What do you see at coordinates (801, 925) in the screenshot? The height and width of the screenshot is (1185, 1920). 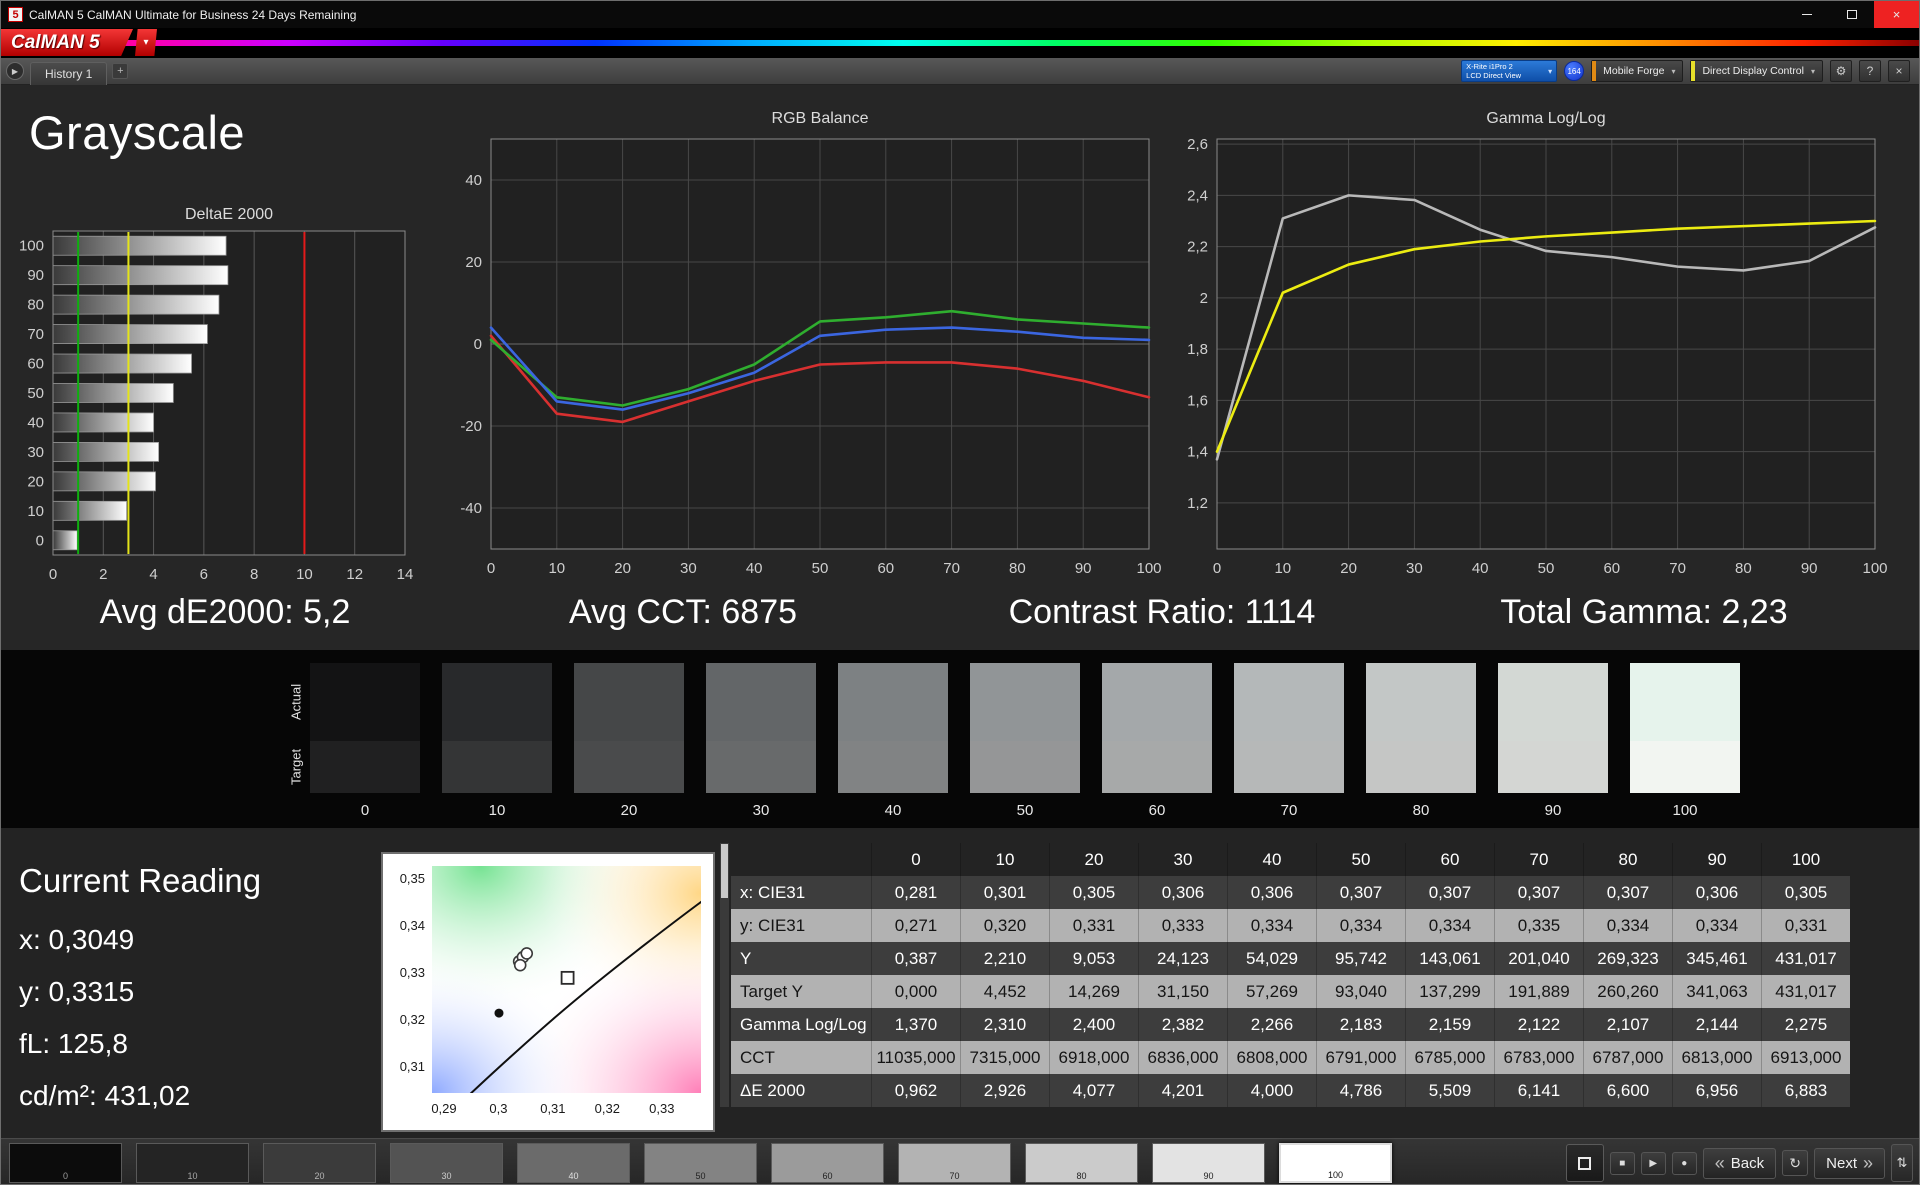 I see `table-row-label: y: CIE31` at bounding box center [801, 925].